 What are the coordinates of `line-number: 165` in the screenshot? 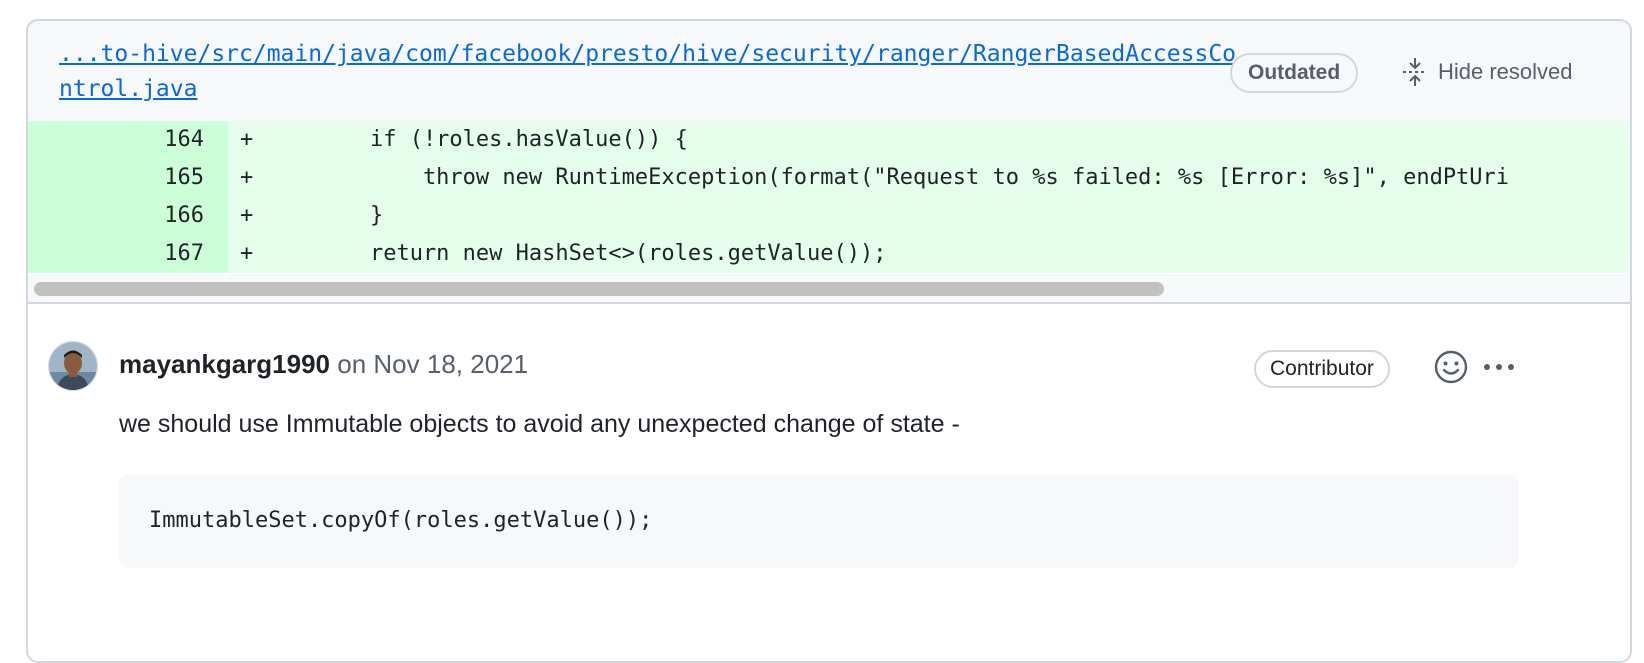 It's located at (128, 178).